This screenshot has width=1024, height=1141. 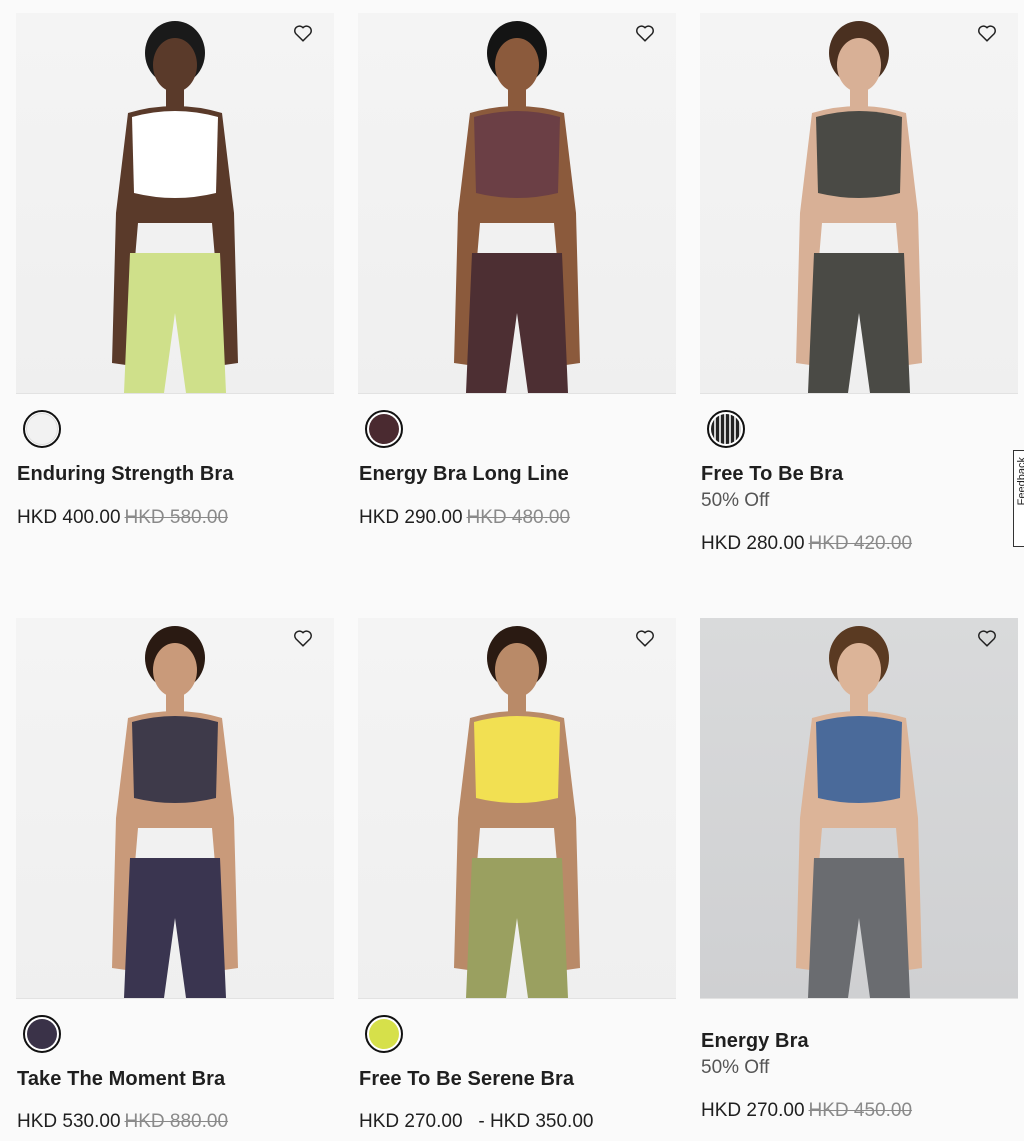 I want to click on product-price: HKD 270.00 - HKD 350.00, so click(x=476, y=1122).